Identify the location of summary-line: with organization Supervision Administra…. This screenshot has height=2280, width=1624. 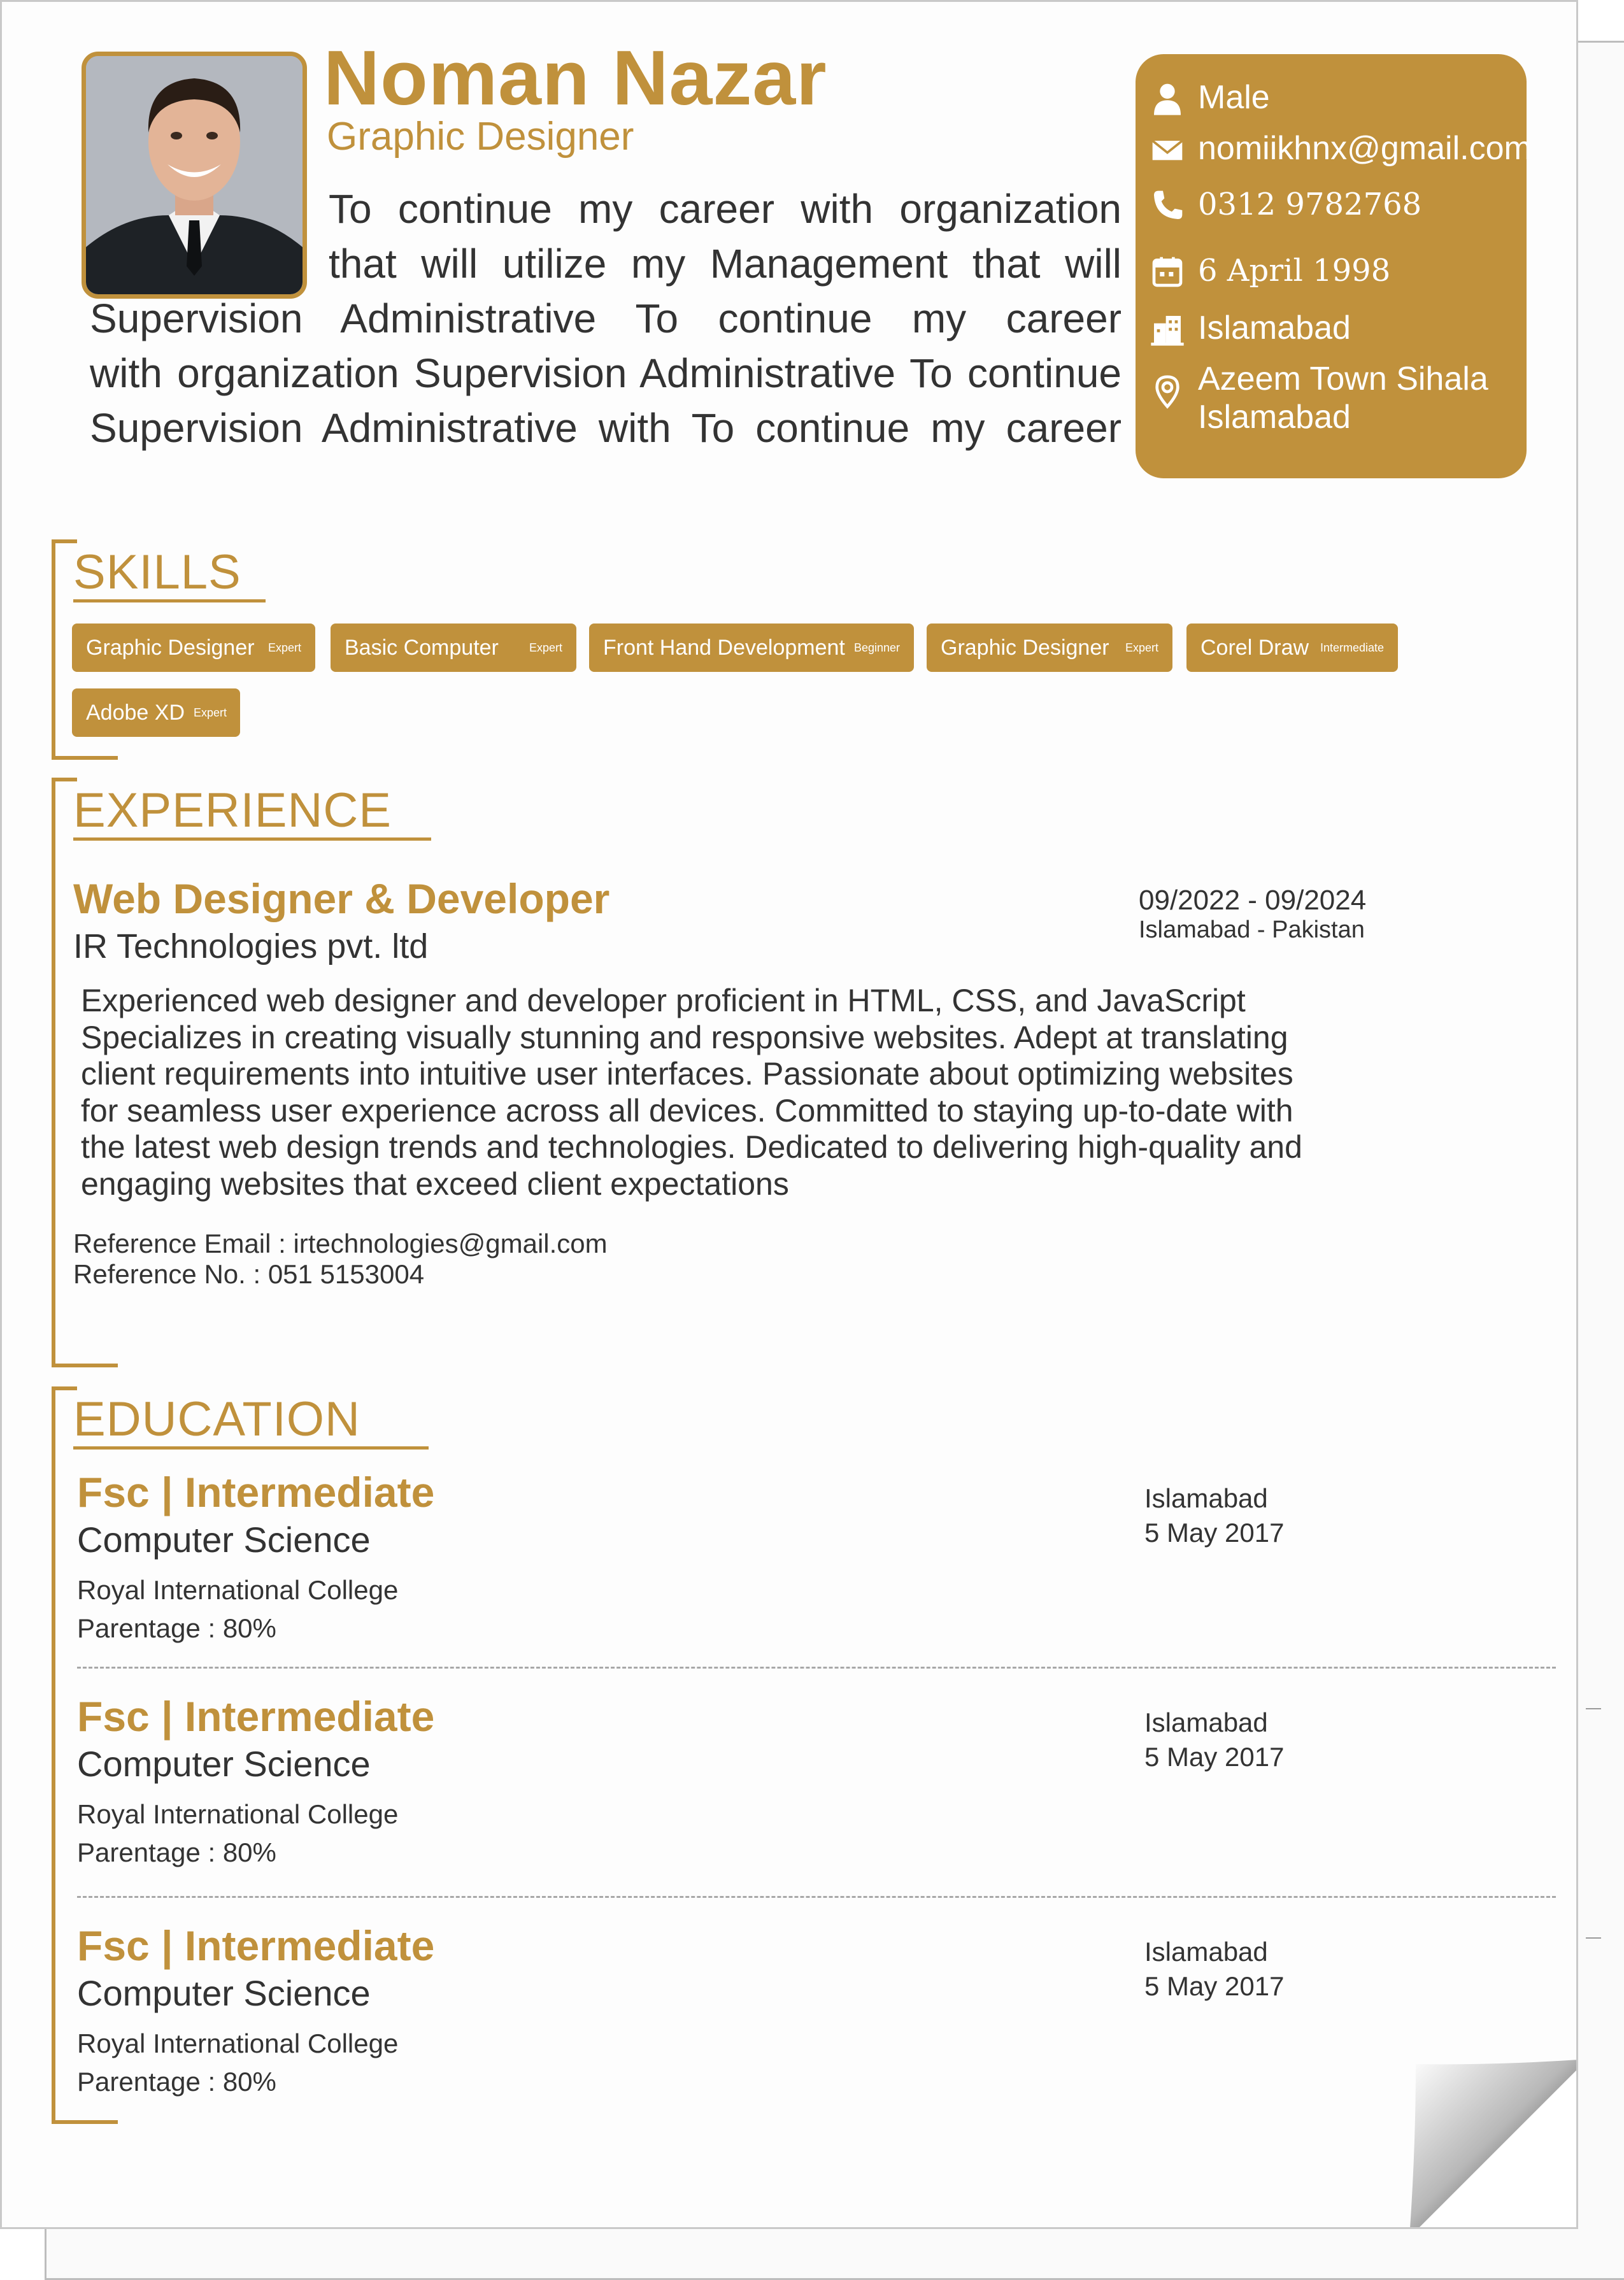
(606, 373).